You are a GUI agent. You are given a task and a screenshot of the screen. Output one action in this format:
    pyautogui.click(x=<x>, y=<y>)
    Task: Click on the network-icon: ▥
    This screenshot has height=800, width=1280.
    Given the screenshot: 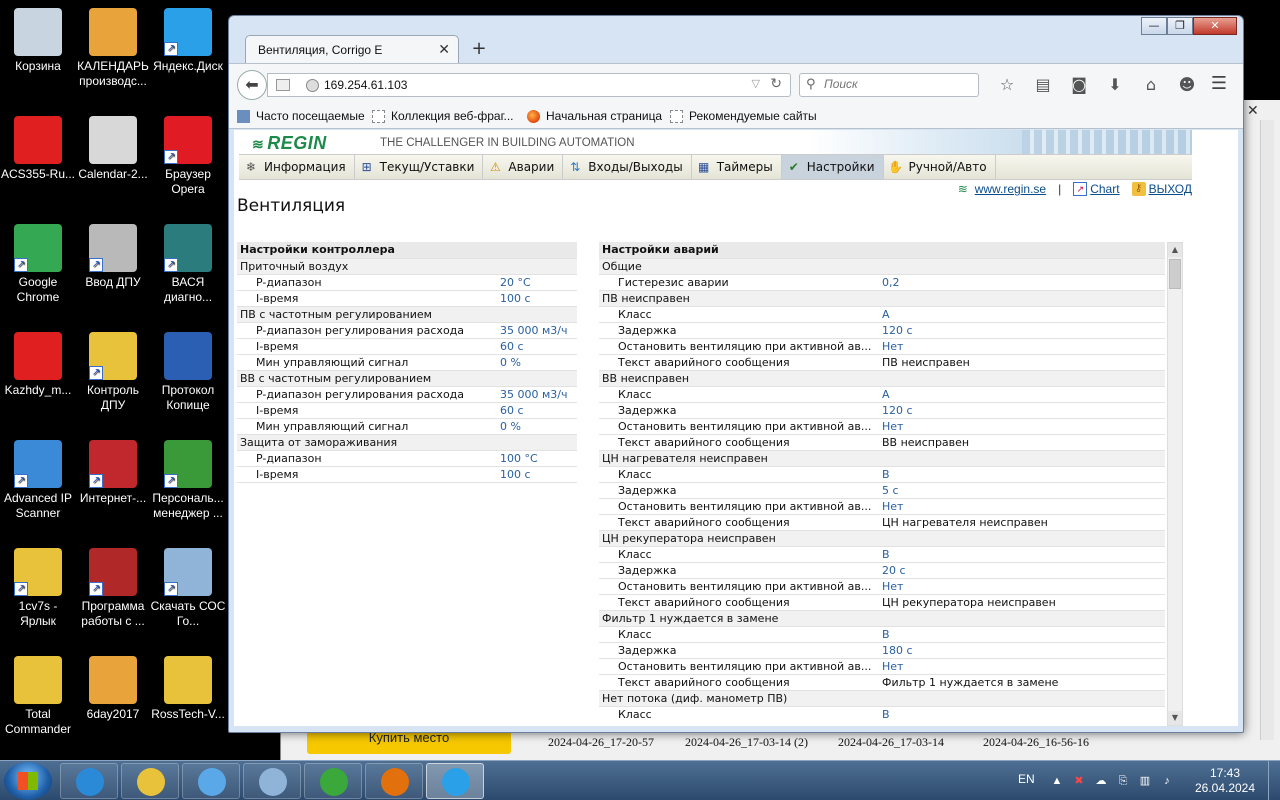 What is the action you would take?
    pyautogui.click(x=1145, y=781)
    